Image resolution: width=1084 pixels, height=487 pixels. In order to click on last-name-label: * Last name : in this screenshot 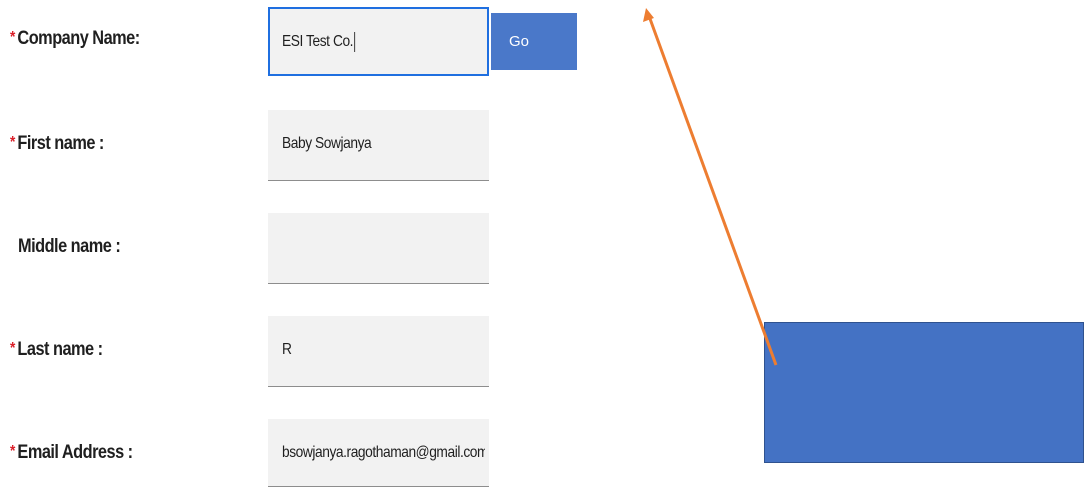, I will do `click(56, 350)`.